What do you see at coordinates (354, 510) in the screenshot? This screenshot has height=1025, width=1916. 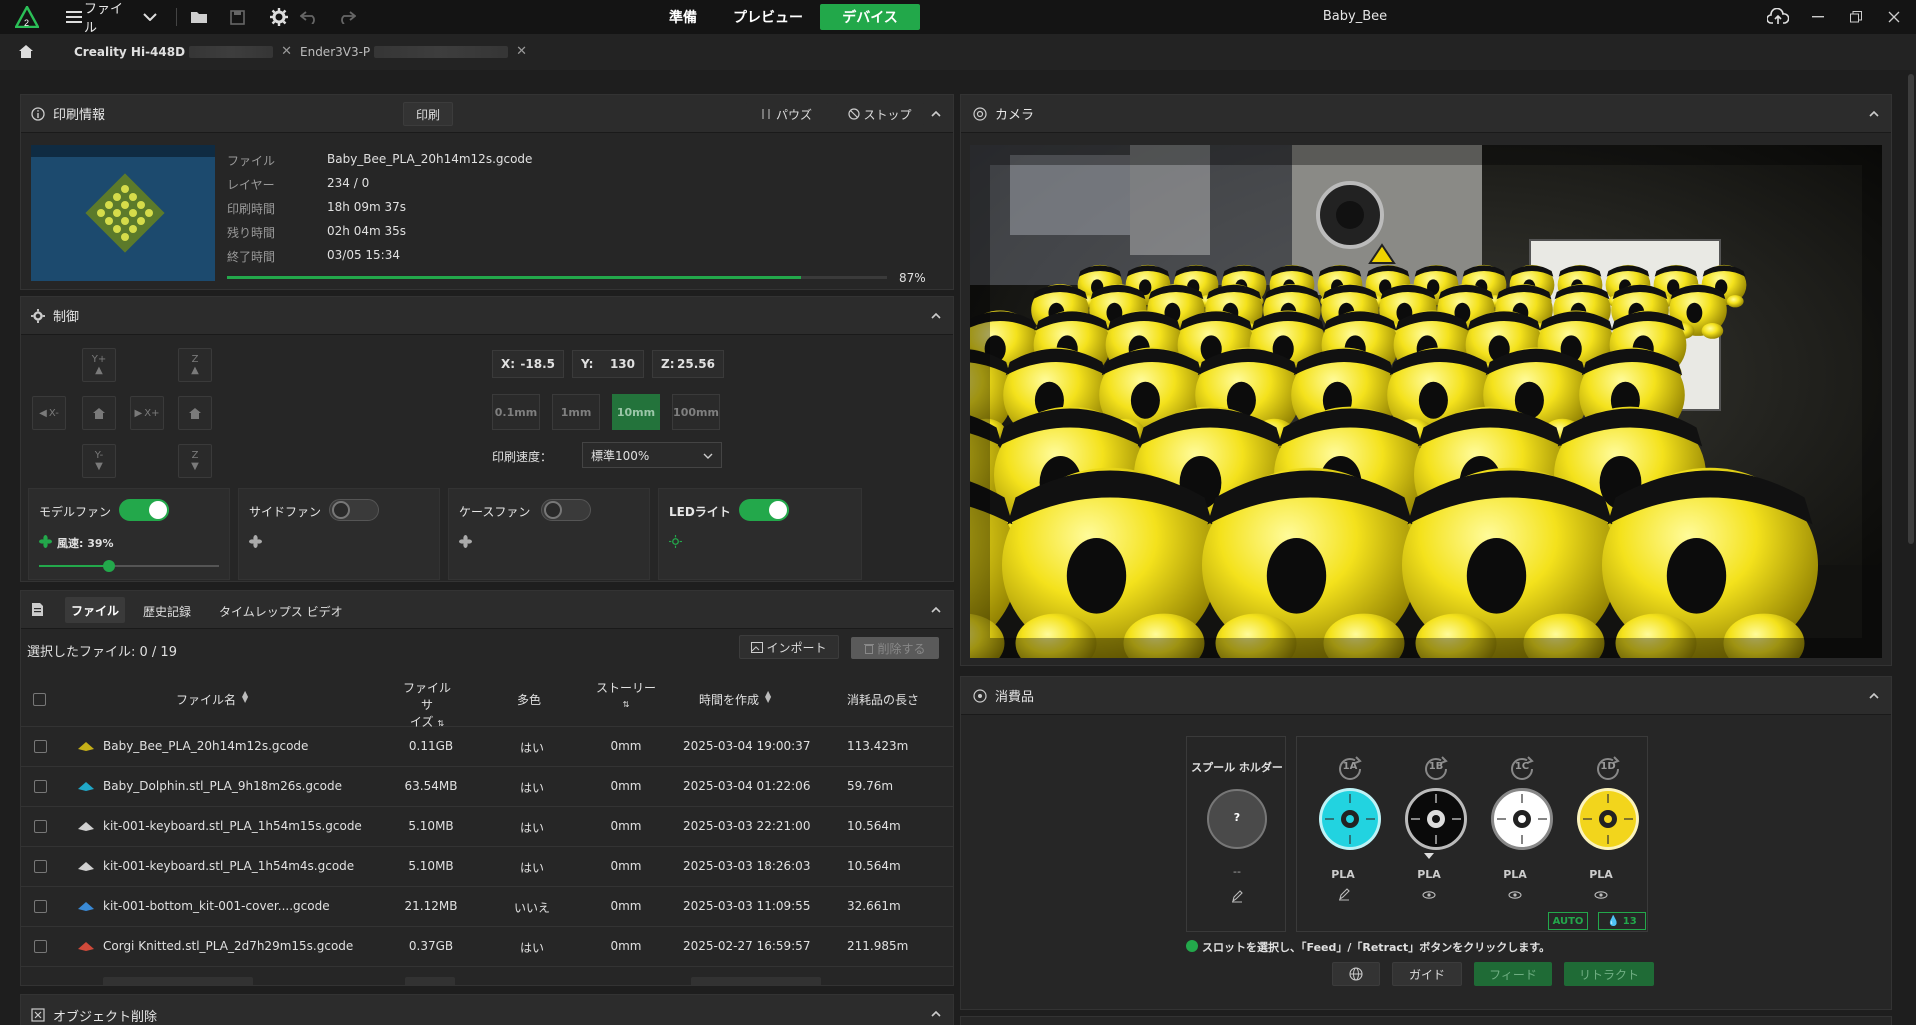 I see `side-fan-toggle` at bounding box center [354, 510].